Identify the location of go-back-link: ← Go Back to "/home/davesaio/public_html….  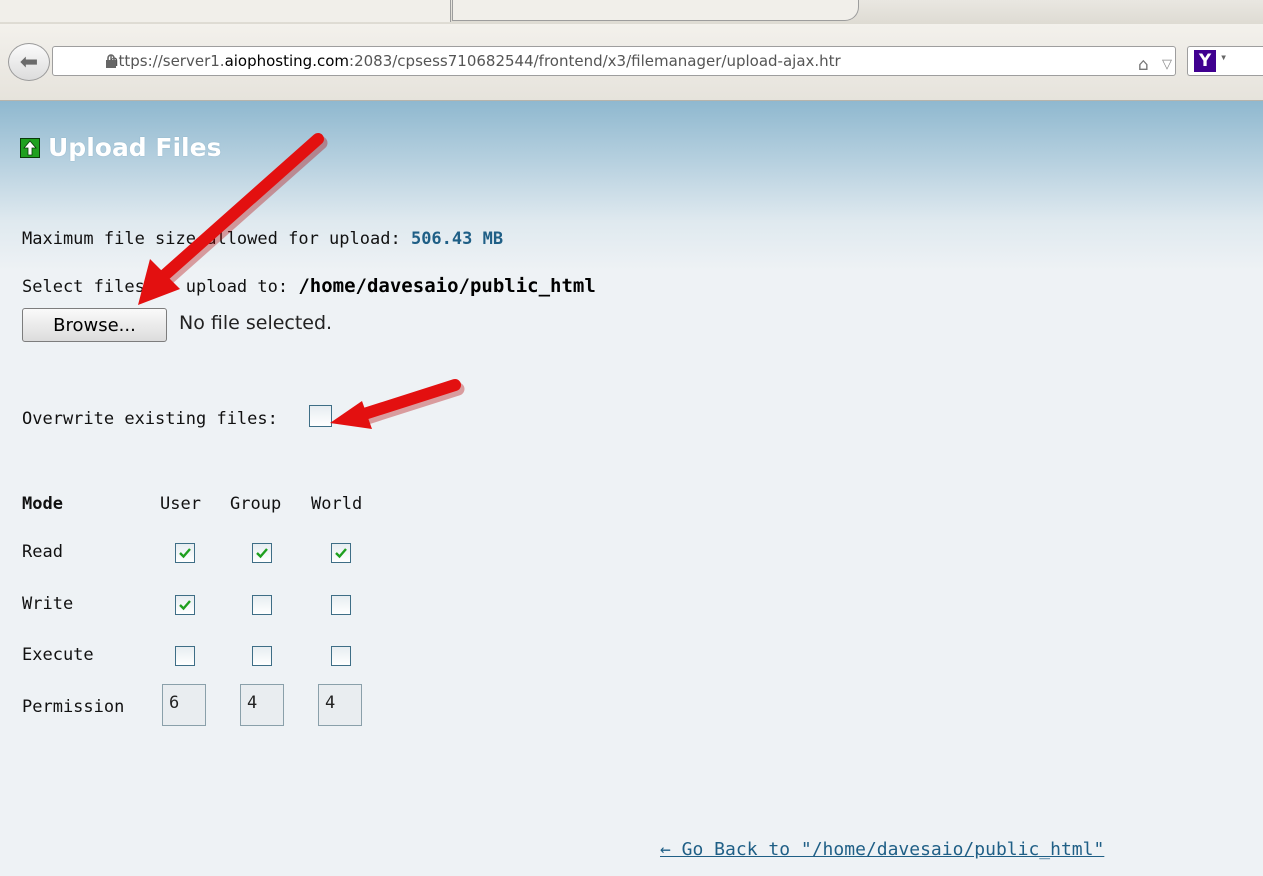
(882, 849).